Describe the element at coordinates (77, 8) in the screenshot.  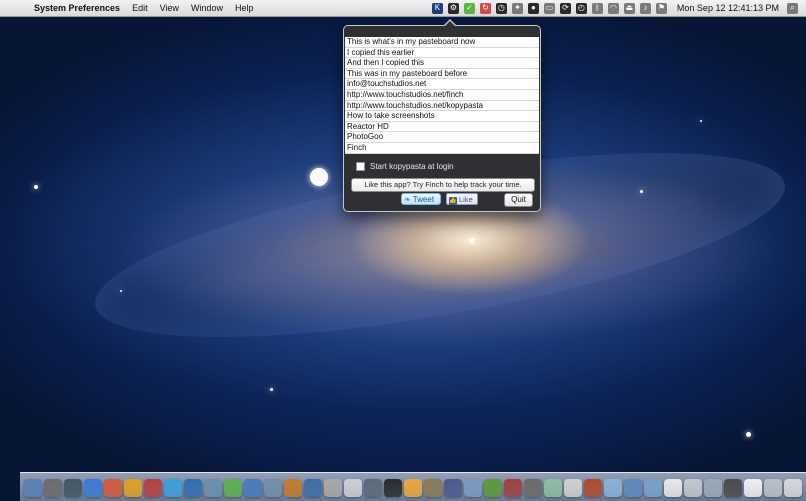
I see `app-menu: System Preferences` at that location.